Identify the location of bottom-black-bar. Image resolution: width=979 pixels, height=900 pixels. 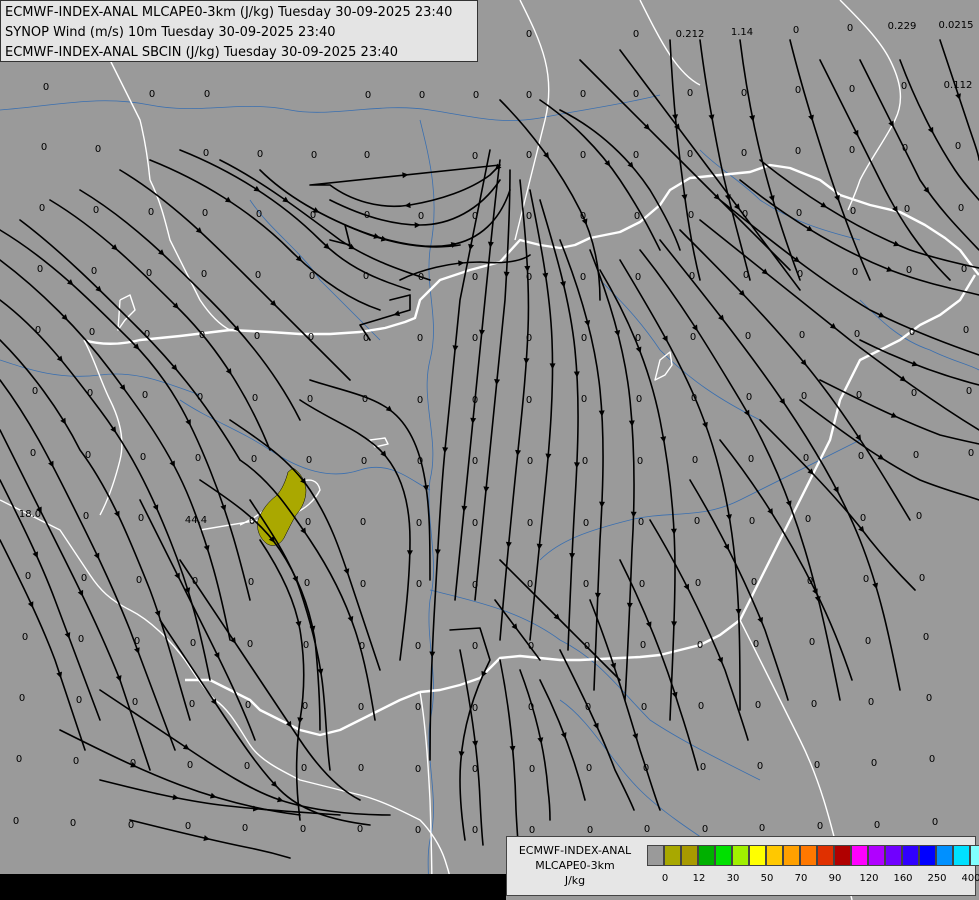
(253, 887).